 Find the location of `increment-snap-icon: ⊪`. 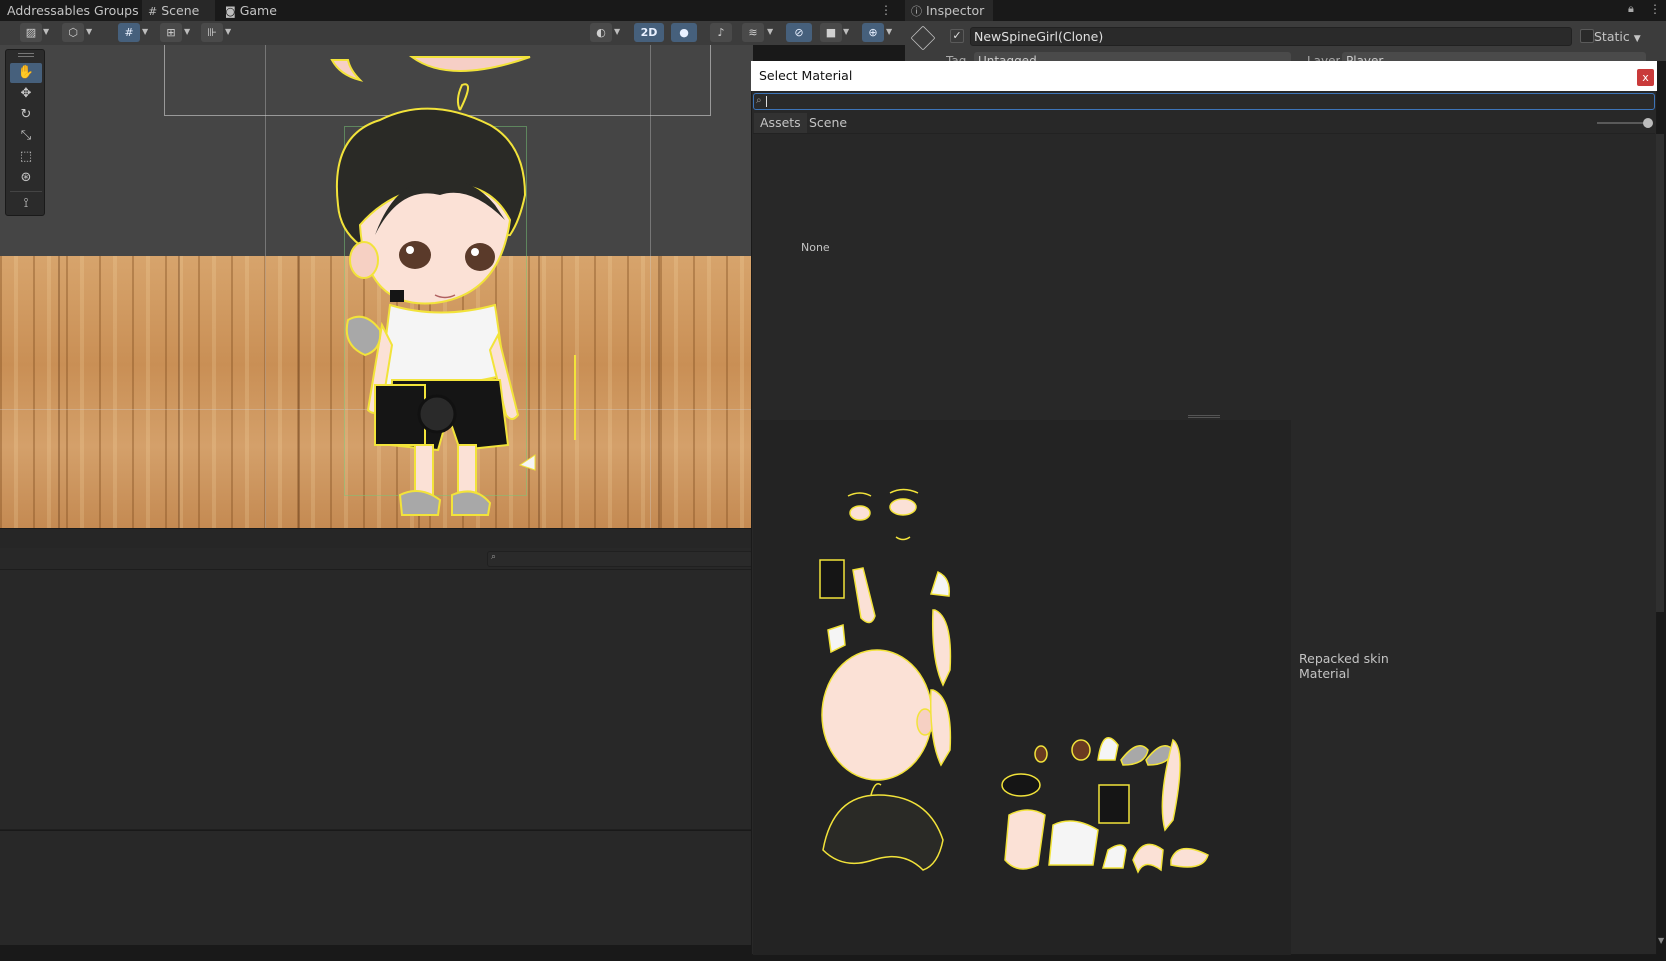

increment-snap-icon: ⊪ is located at coordinates (212, 32).